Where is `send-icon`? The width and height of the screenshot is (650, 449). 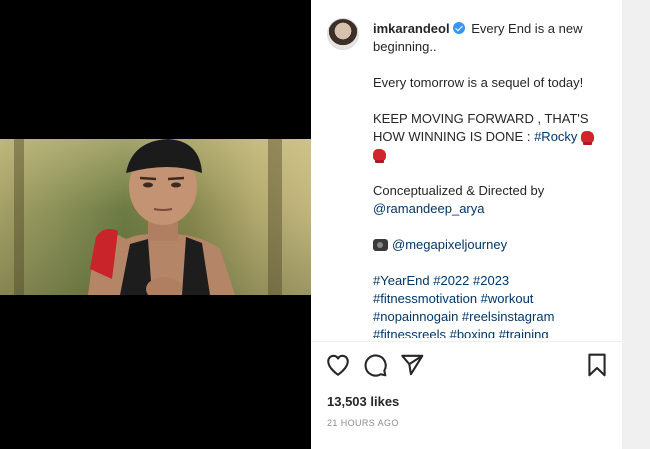
send-icon is located at coordinates (412, 365).